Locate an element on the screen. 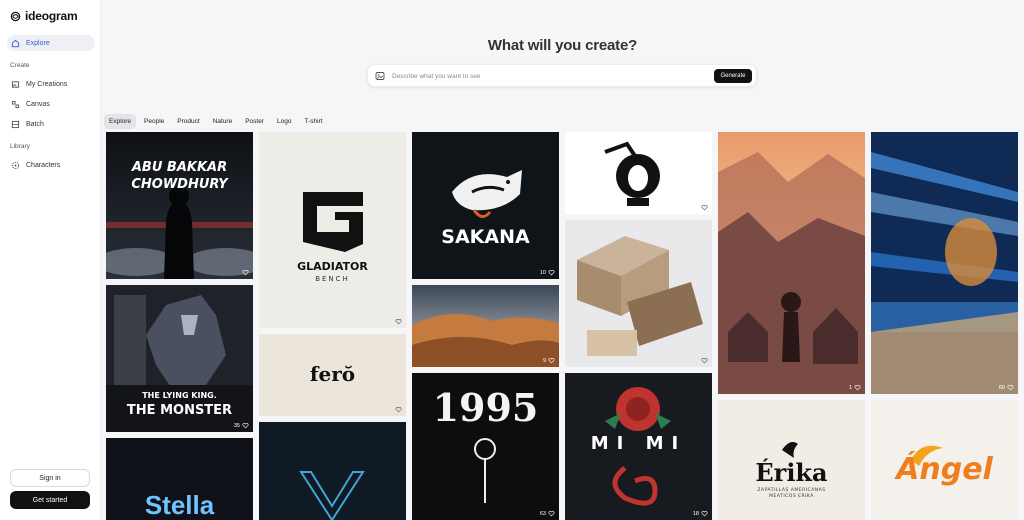 The height and width of the screenshot is (520, 1024). image-card-fero: ferŏ is located at coordinates (332, 375).